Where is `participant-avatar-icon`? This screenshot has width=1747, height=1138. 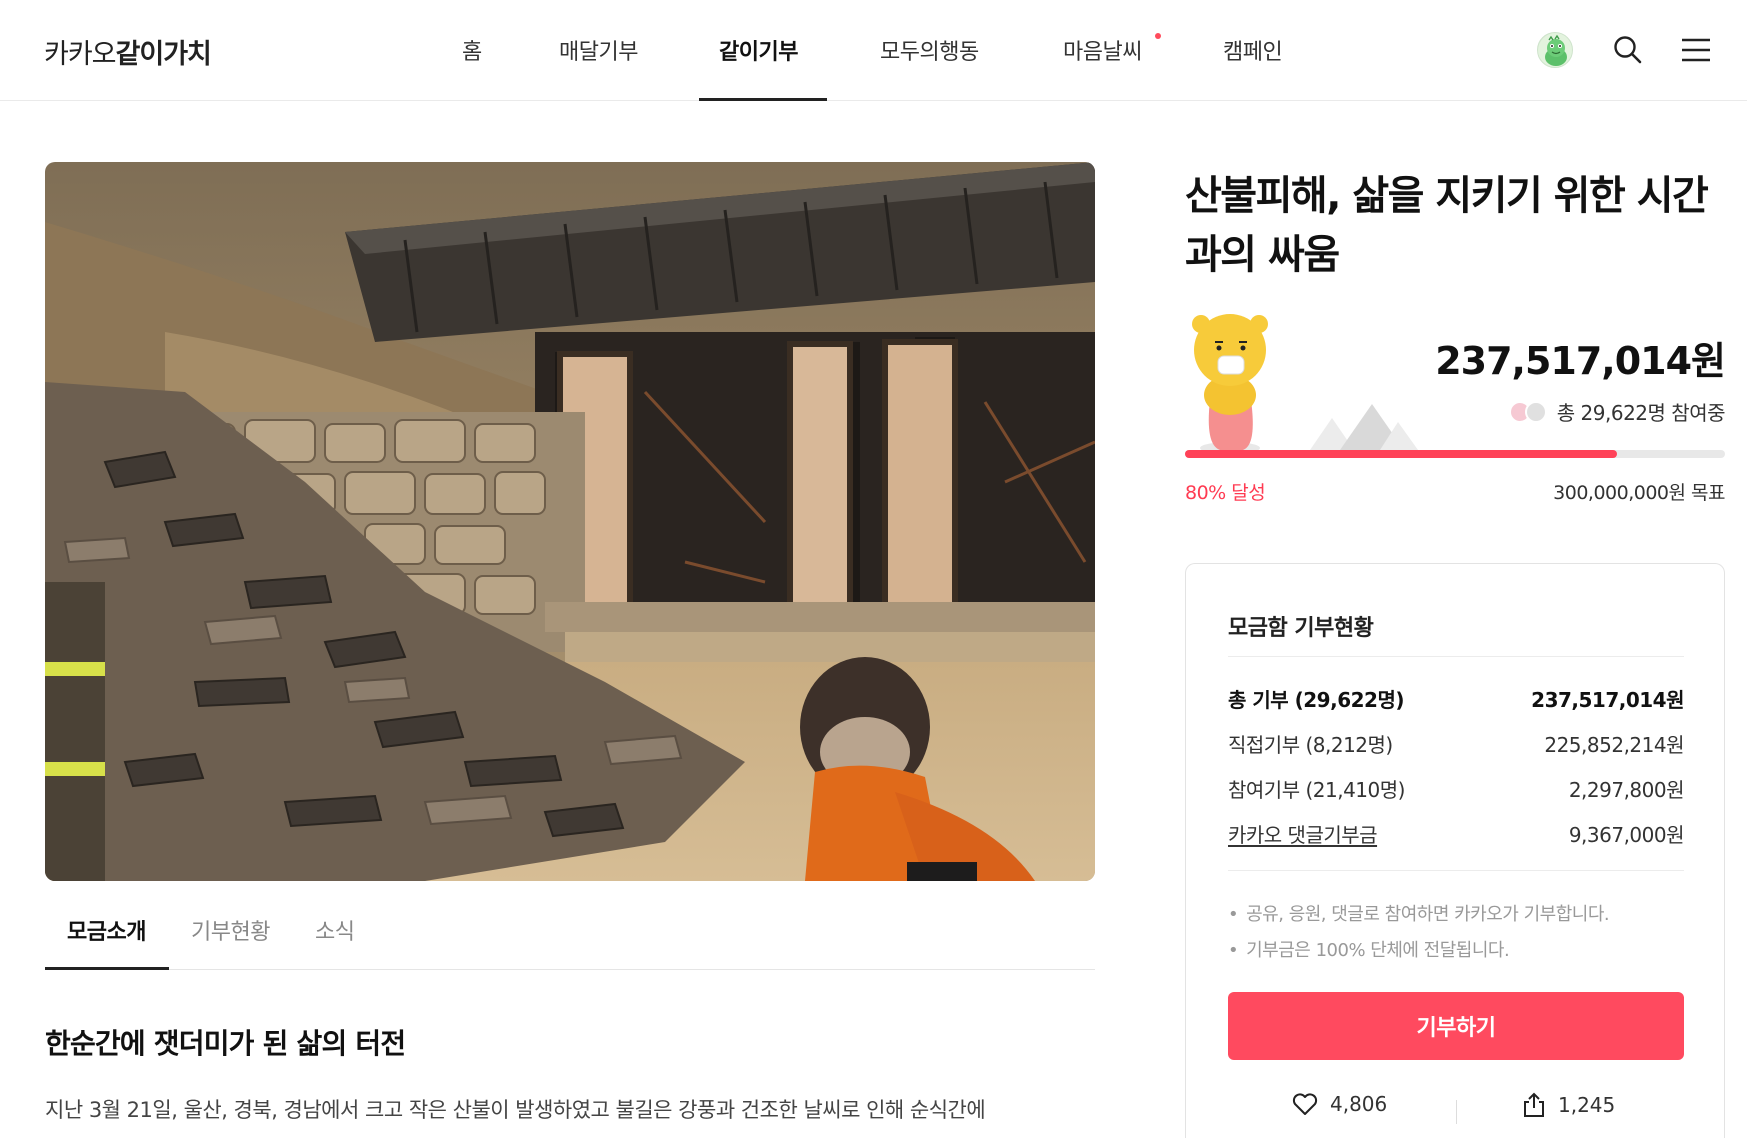 participant-avatar-icon is located at coordinates (1535, 411).